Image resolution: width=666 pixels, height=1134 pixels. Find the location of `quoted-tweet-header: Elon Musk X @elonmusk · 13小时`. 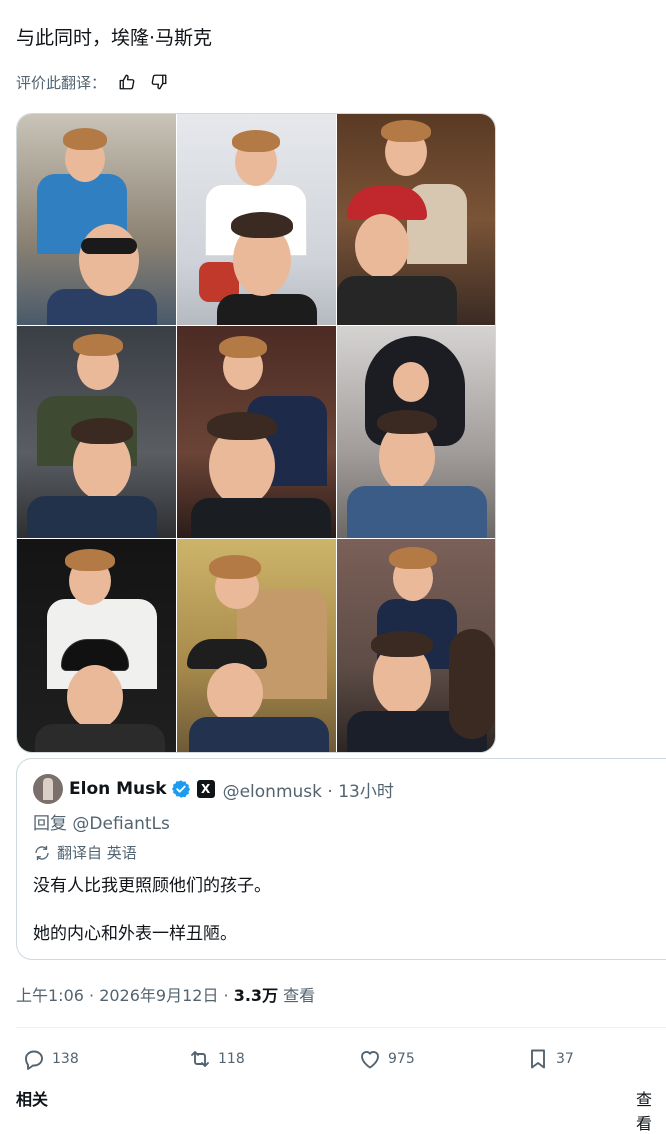

quoted-tweet-header: Elon Musk X @elonmusk · 13小时 is located at coordinates (213, 789).